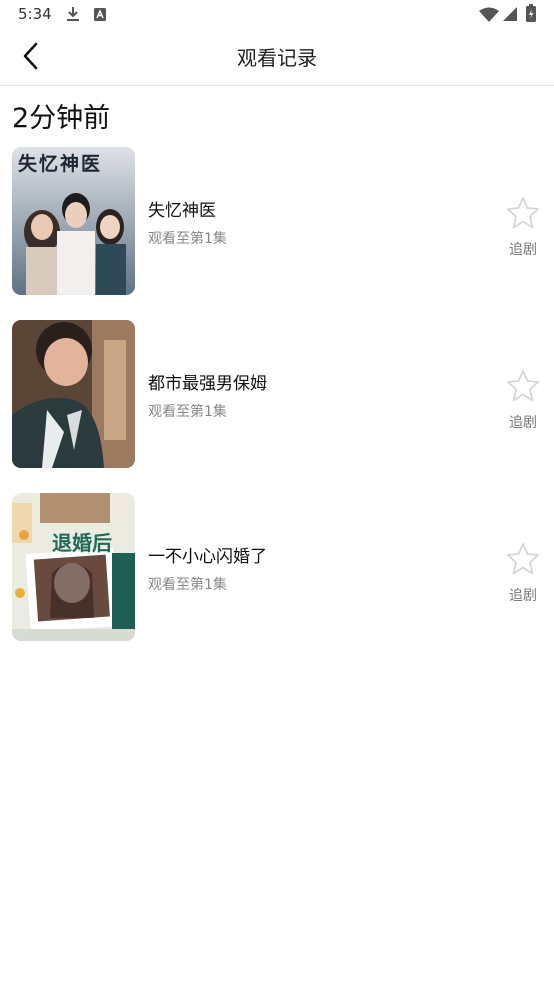  Describe the element at coordinates (60, 164) in the screenshot. I see `cover-title-text: 失忆神医` at that location.